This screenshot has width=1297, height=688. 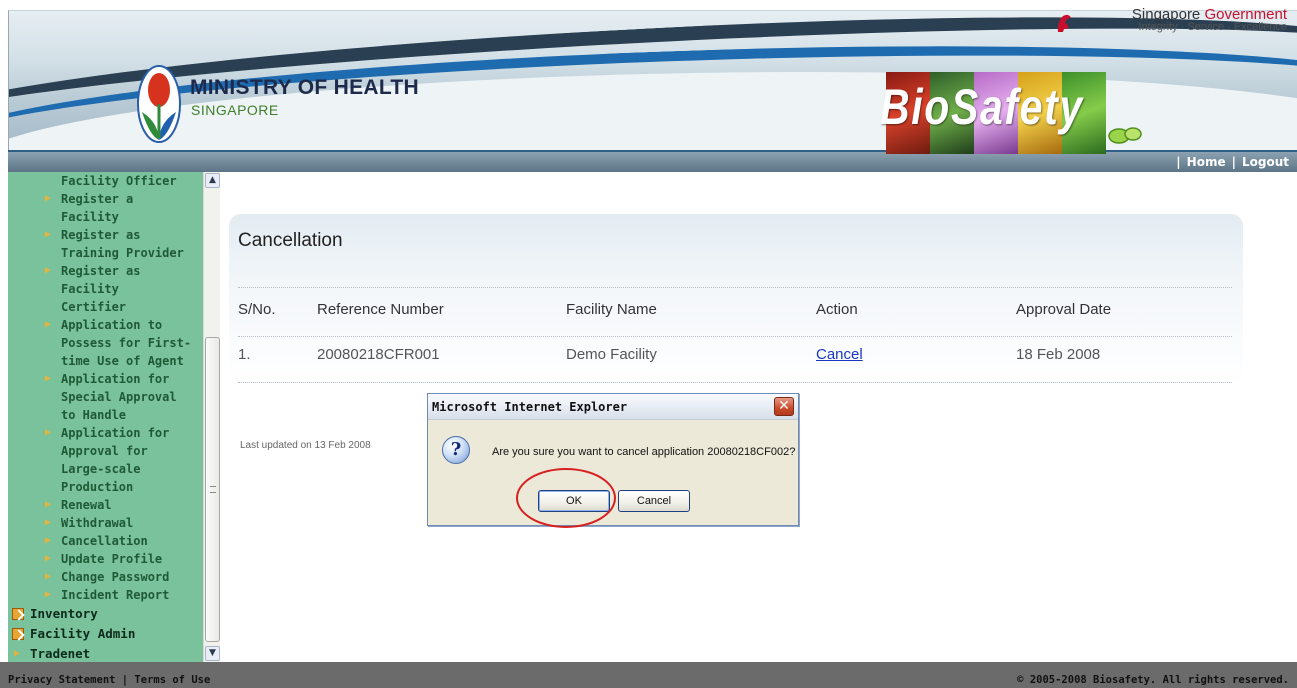 I want to click on question-icon: ?, so click(x=456, y=450).